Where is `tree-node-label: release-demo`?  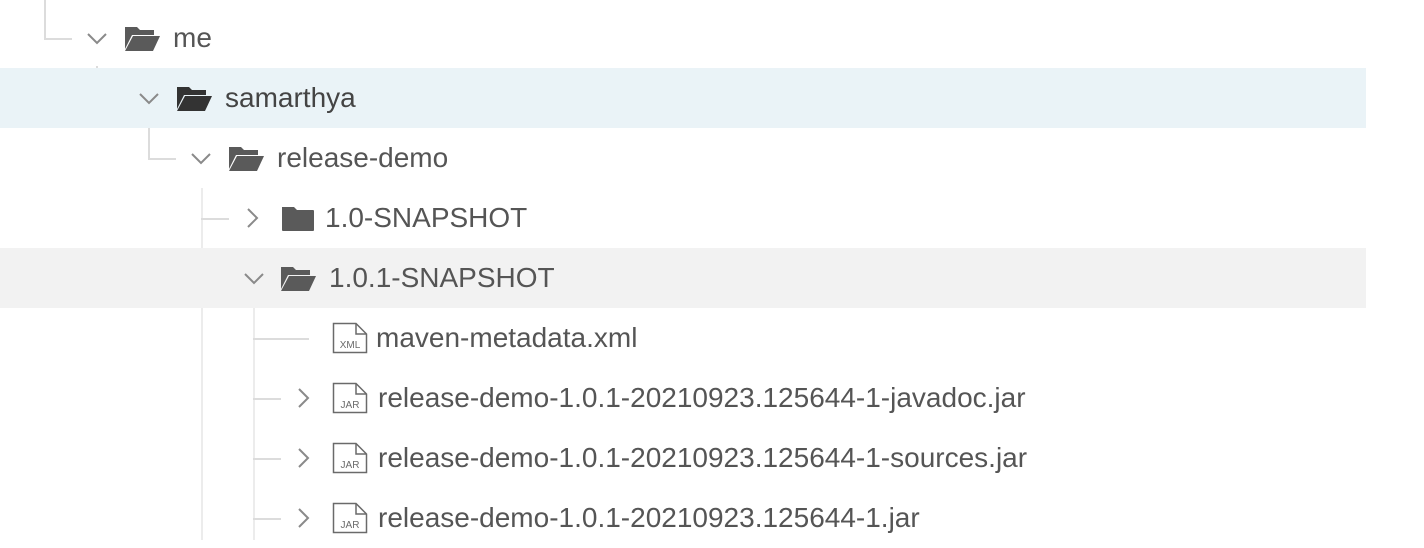
tree-node-label: release-demo is located at coordinates (363, 157).